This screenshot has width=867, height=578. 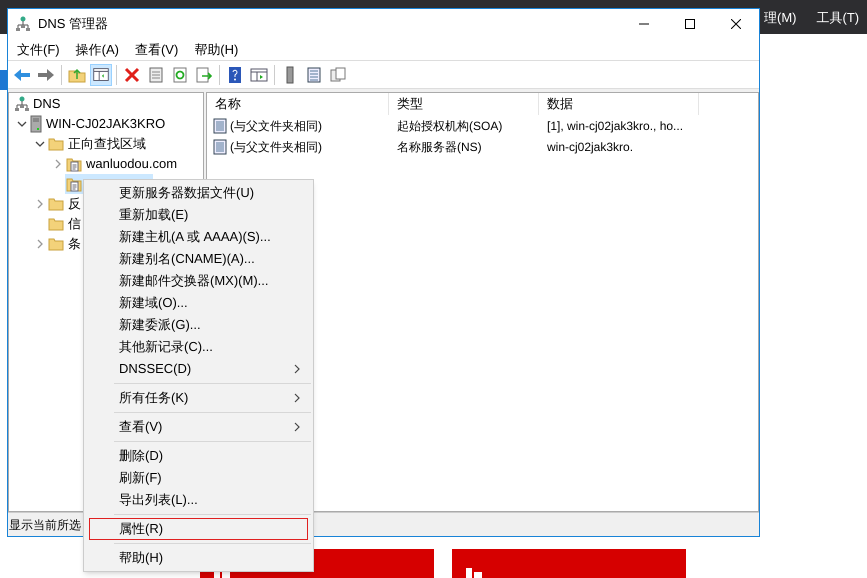 I want to click on tree-item: 正向查找区域, so click(x=97, y=144).